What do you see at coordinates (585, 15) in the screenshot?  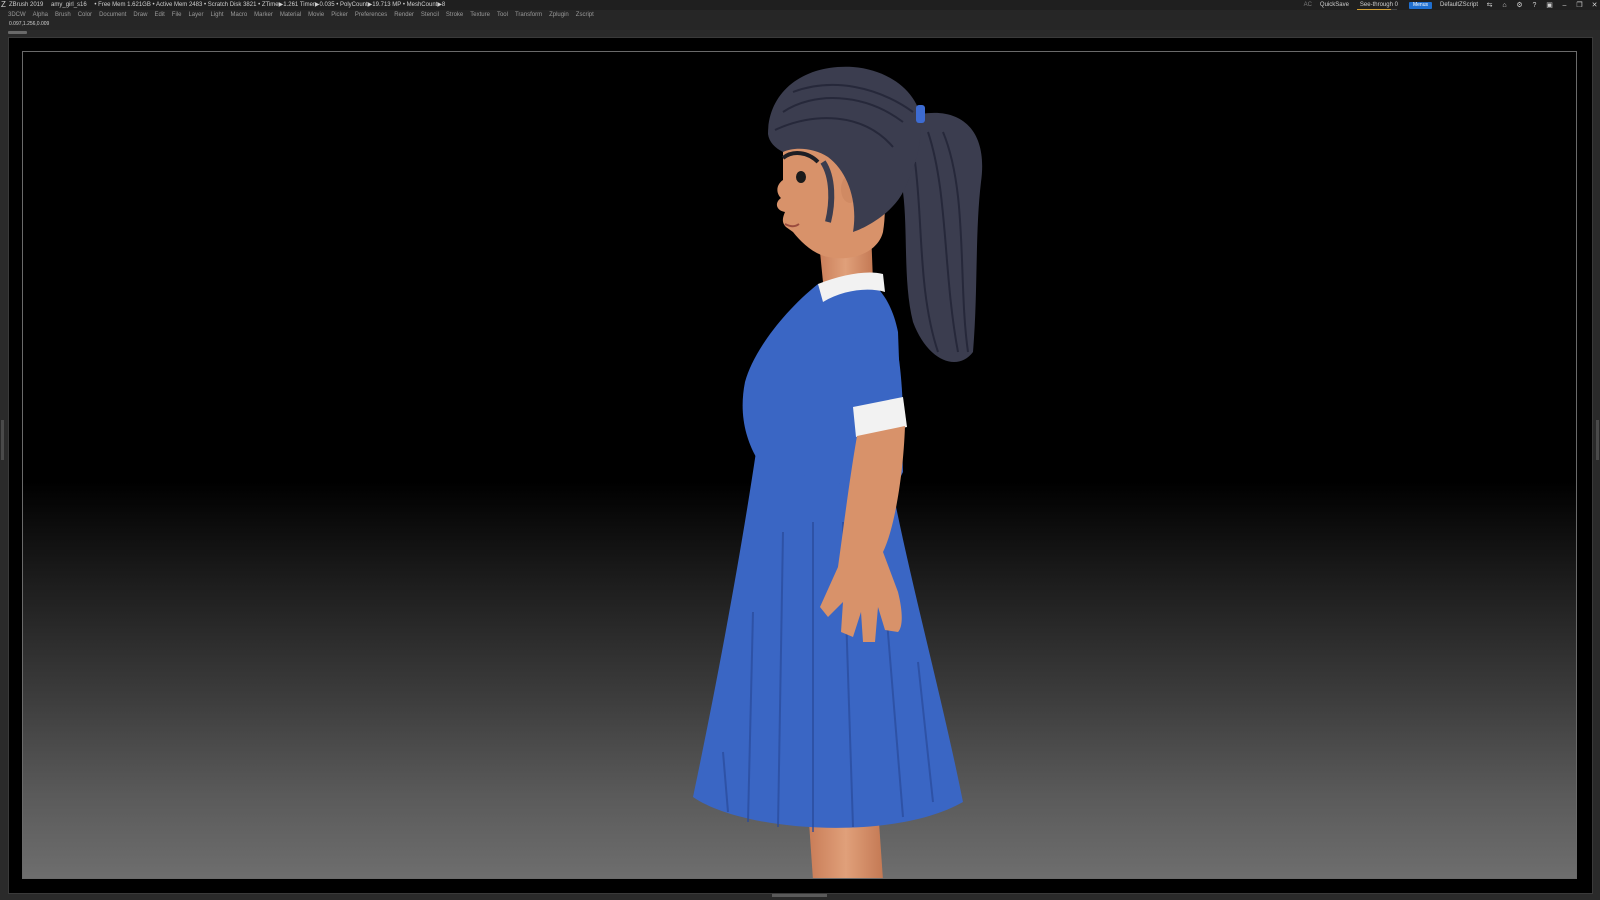 I see `menu-zscript: Zscript` at bounding box center [585, 15].